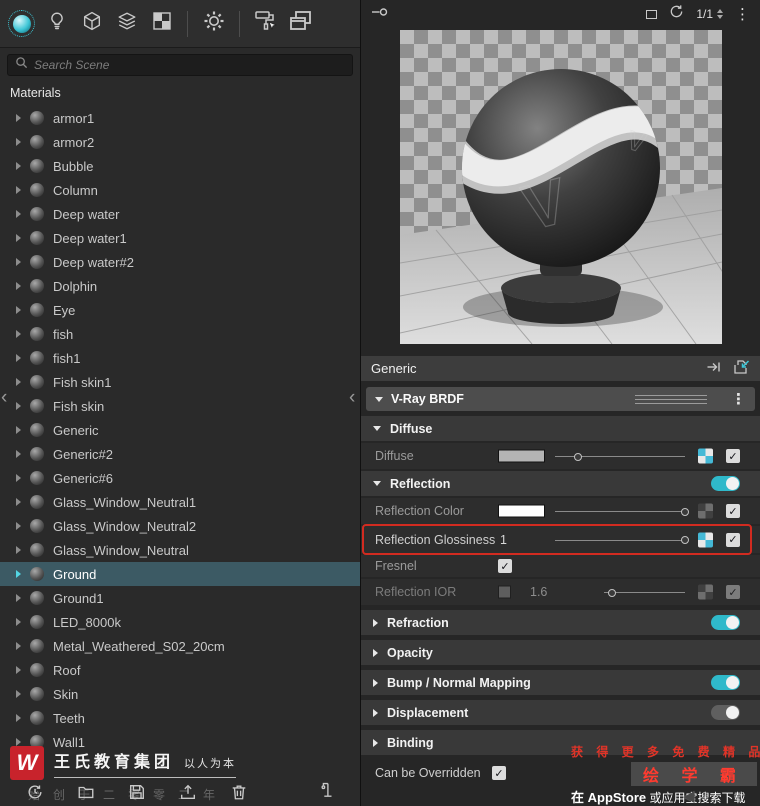  I want to click on reflection-color-slider, so click(622, 511).